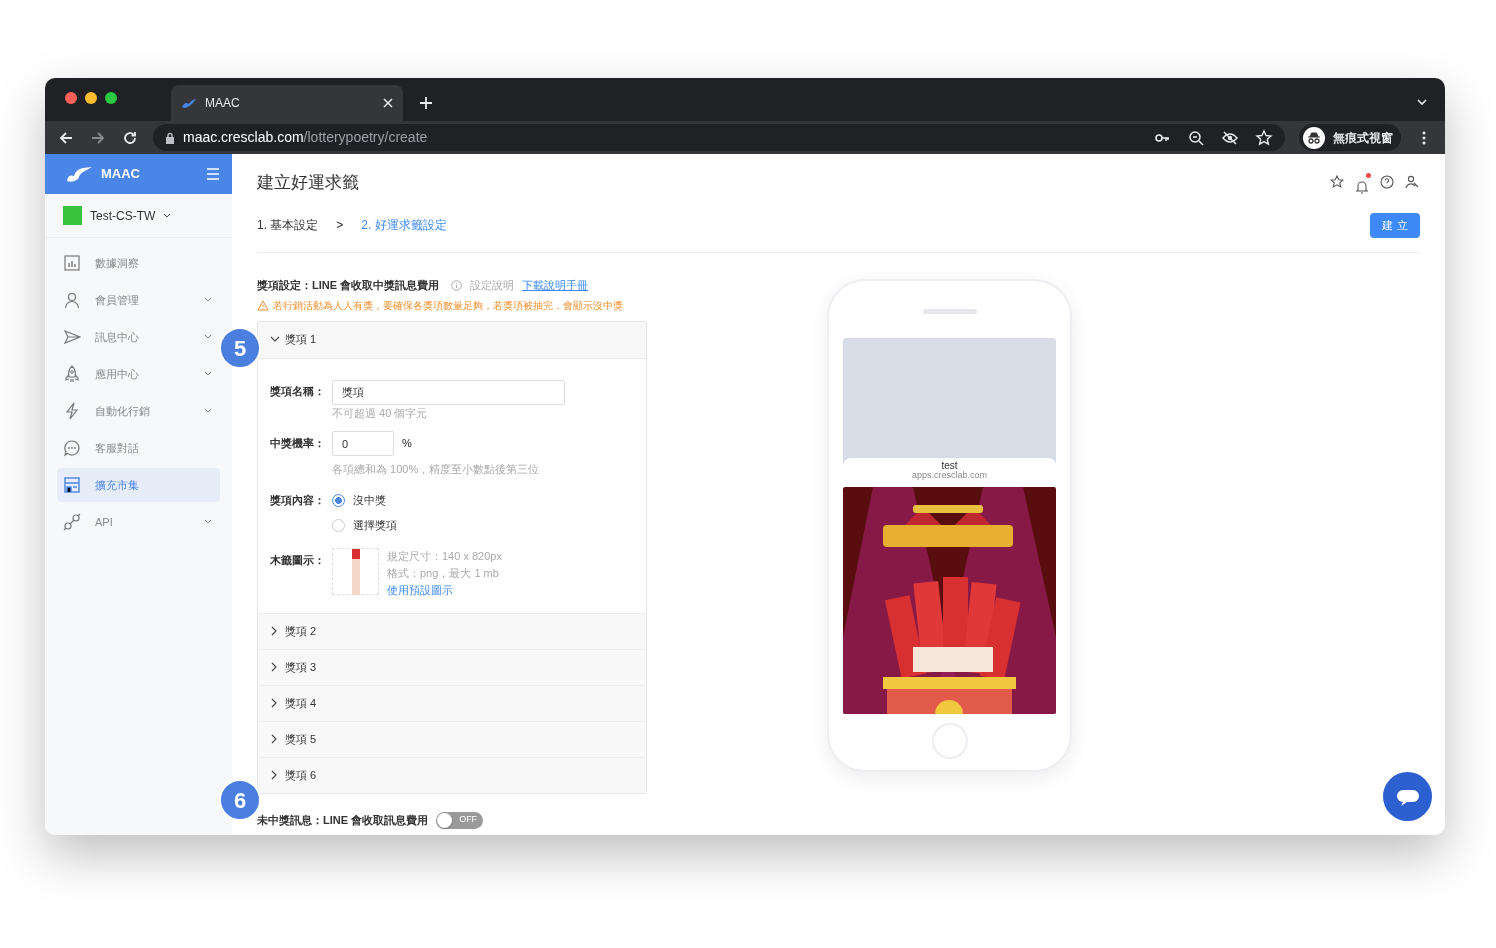 The height and width of the screenshot is (948, 1496). I want to click on plug-icon, so click(72, 522).